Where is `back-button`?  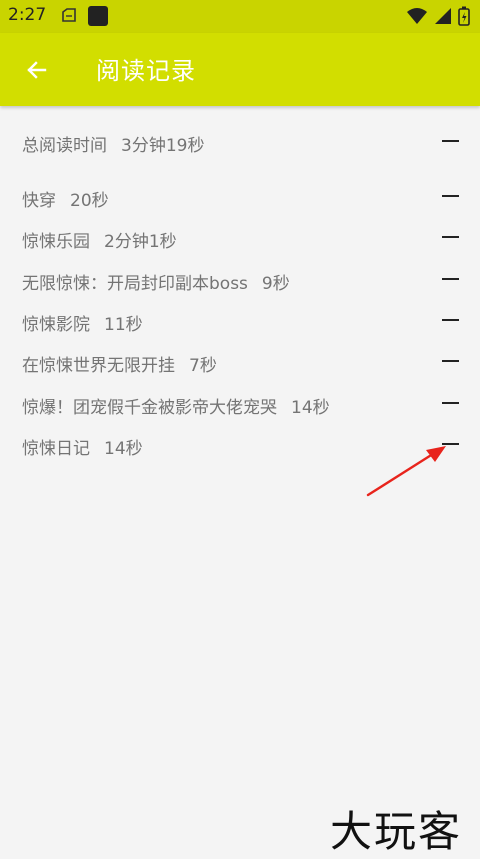 back-button is located at coordinates (37, 70).